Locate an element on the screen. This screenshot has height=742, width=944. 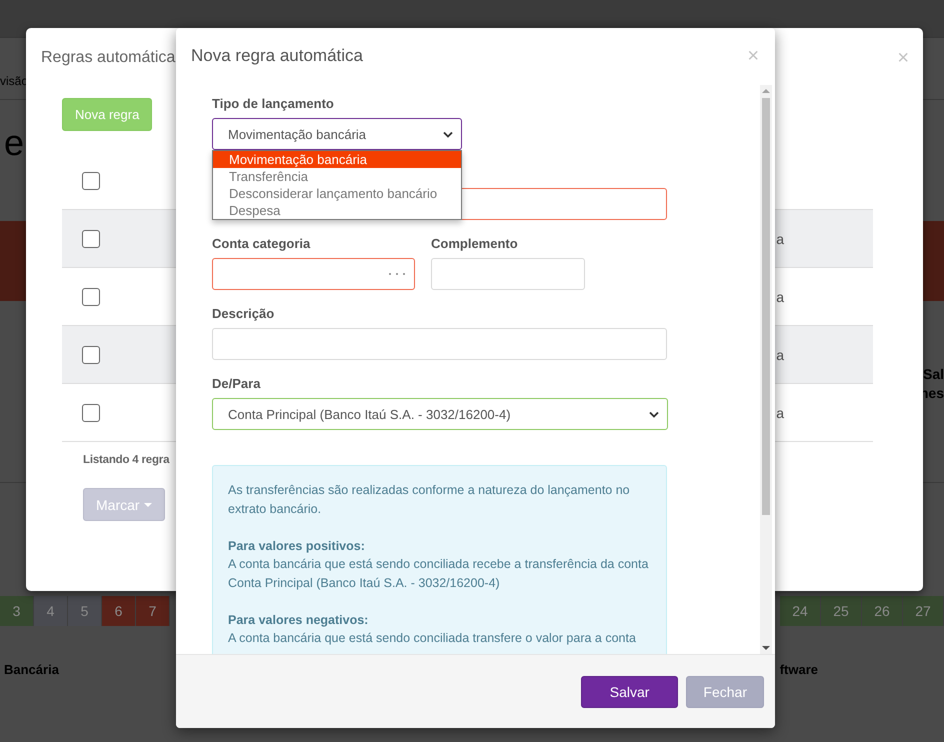
info-text: Para valores positivos: A conta bancária que está sendo conciliada recebe a transferência da conta Conta Principal (Banco Itaú S.A. - 3032/16200-4) is located at coordinates (439, 565).